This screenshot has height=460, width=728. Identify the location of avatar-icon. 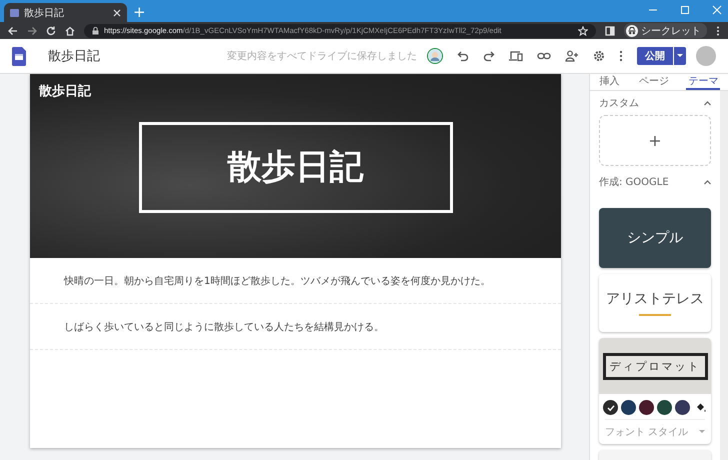
(435, 56).